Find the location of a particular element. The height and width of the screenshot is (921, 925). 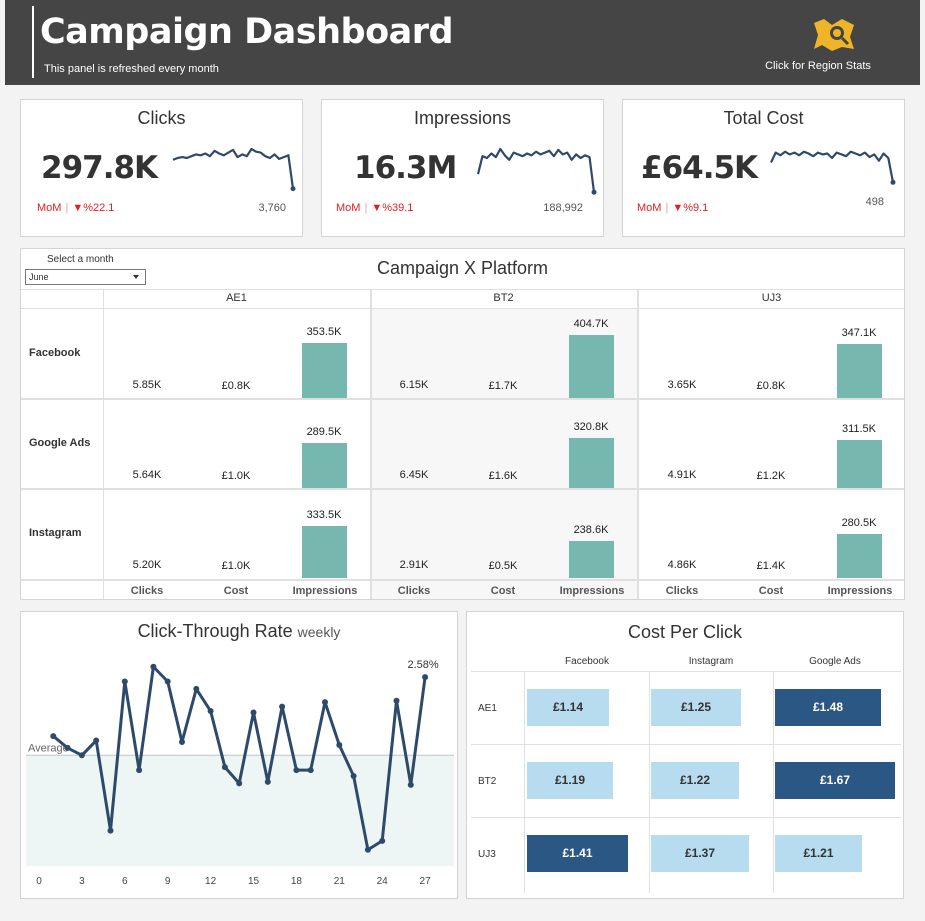

cost-value: £0.8K is located at coordinates (236, 386).